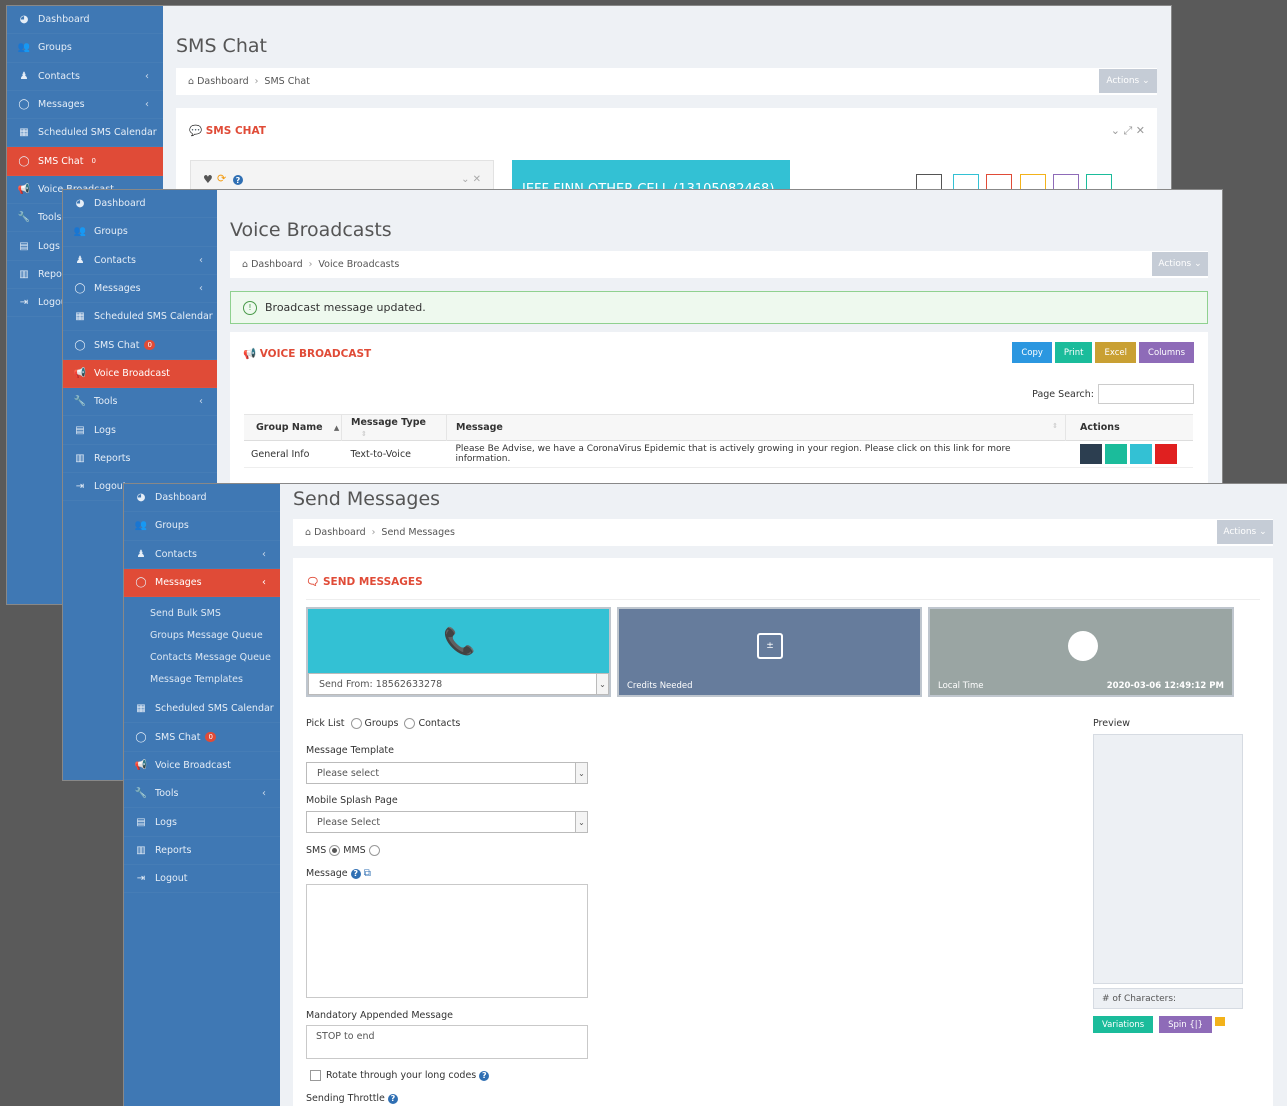  Describe the element at coordinates (1220, 1021) in the screenshot. I see `table-icon` at that location.